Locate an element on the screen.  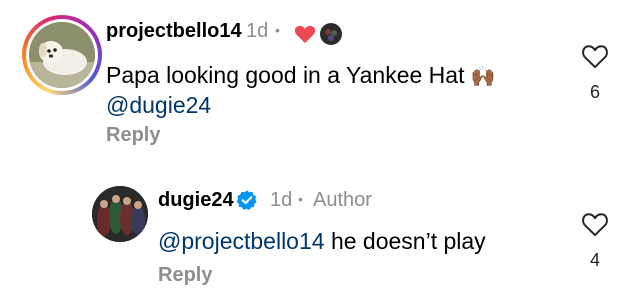
comment-timestamp: 1d is located at coordinates (257, 31).